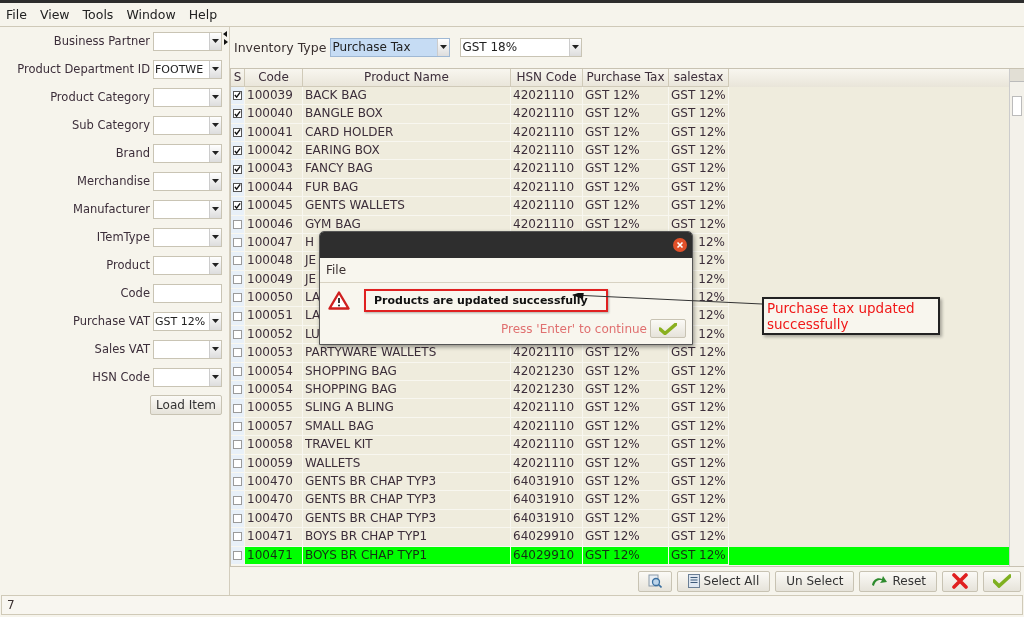  What do you see at coordinates (274, 463) in the screenshot?
I see `table-cell: 100059` at bounding box center [274, 463].